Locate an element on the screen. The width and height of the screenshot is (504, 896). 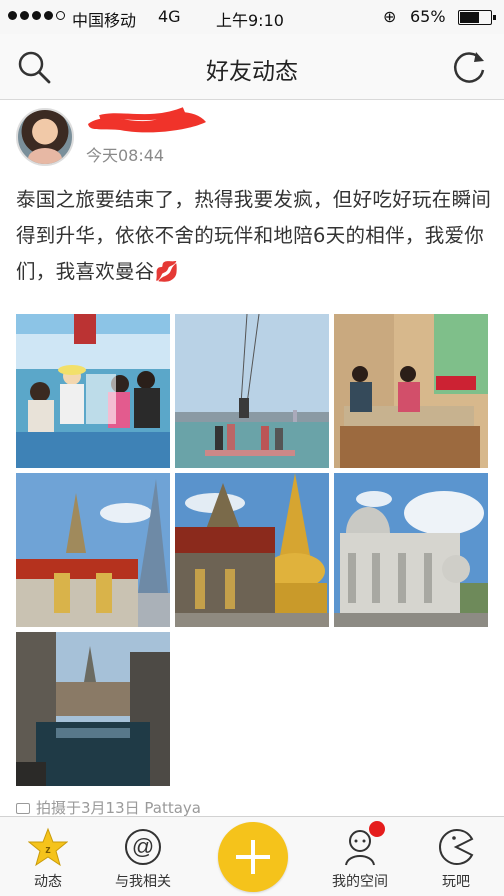
avatar is located at coordinates (45, 137).